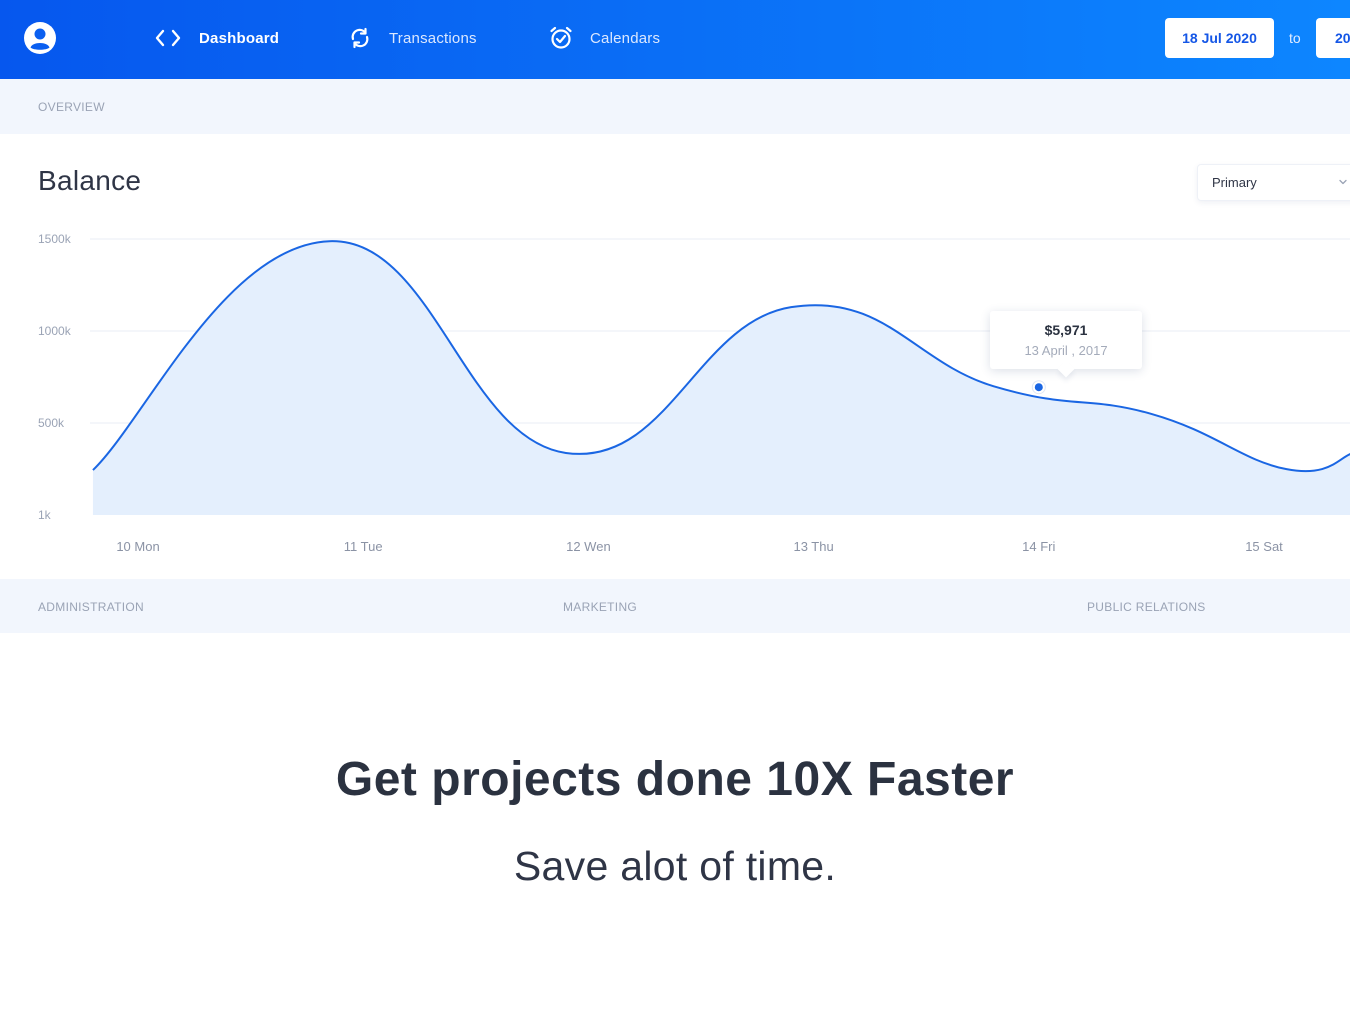 The height and width of the screenshot is (1020, 1350). I want to click on date-range-separator: to, so click(1295, 38).